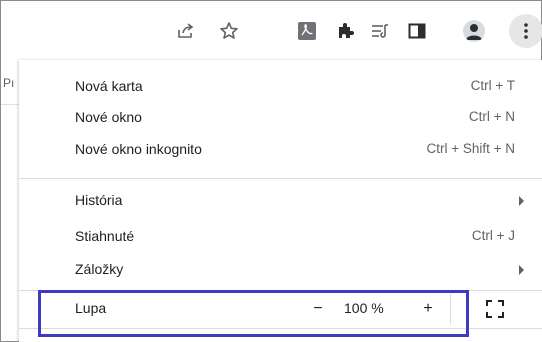 The width and height of the screenshot is (542, 342). I want to click on menu-item-downloads: Stiahnuté Ctrl + J, so click(280, 237).